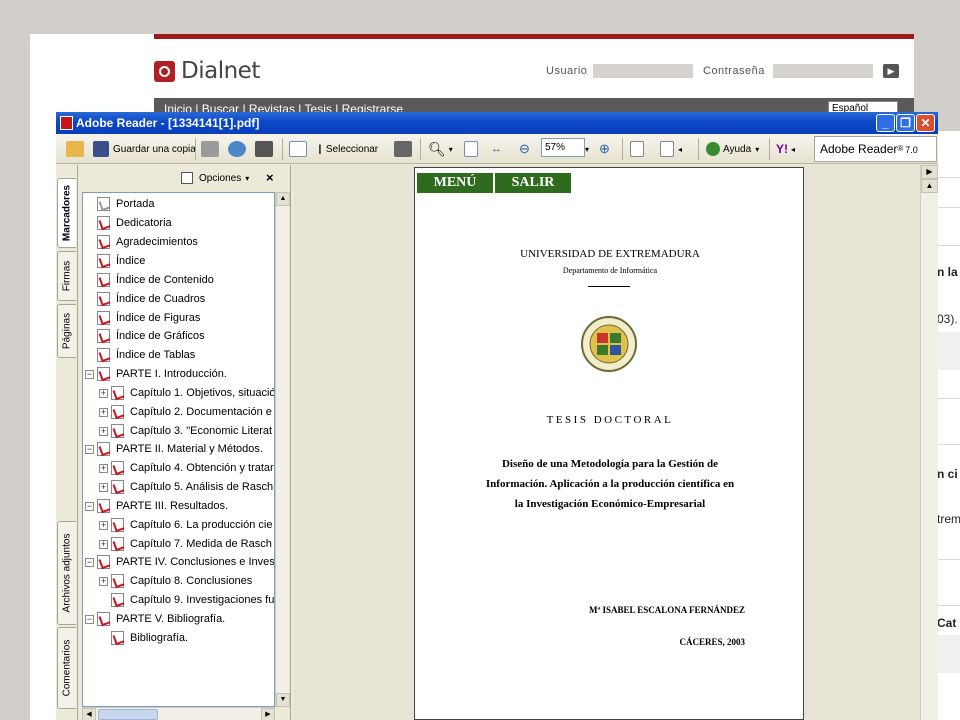 This screenshot has width=960, height=720. What do you see at coordinates (179, 562) in the screenshot?
I see `bookmark-item: − PARTE IV. Conclusiones e Inves` at bounding box center [179, 562].